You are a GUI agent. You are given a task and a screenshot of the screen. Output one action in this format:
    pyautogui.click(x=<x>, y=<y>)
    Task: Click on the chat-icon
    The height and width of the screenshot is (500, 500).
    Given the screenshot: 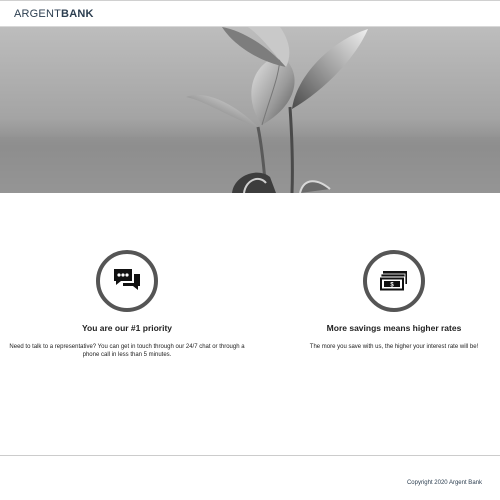 What is the action you would take?
    pyautogui.click(x=127, y=281)
    